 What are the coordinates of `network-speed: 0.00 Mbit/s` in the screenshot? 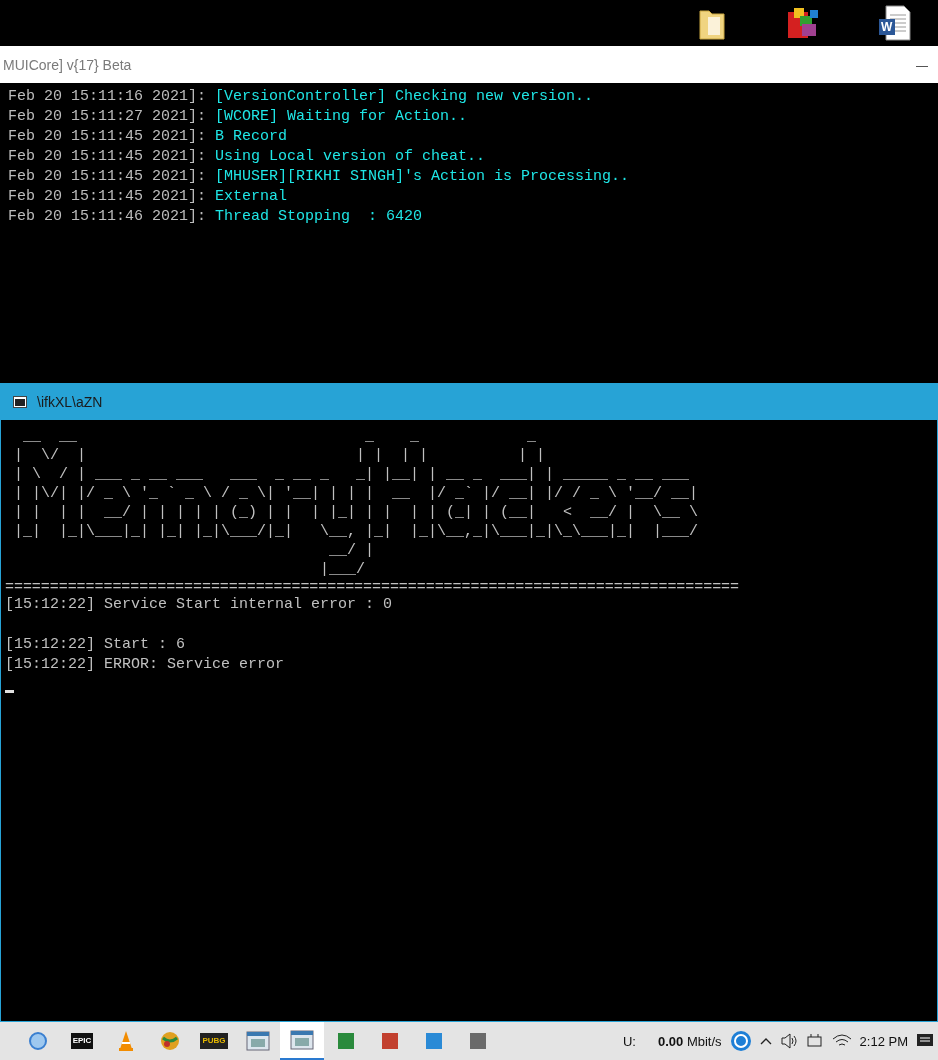 It's located at (689, 1041).